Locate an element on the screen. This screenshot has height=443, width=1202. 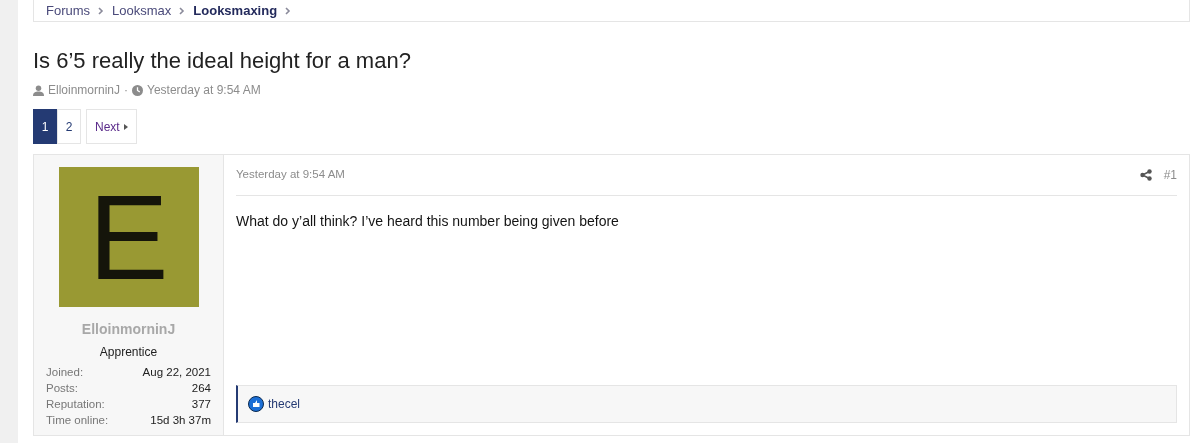
page-button: 1 is located at coordinates (45, 126).